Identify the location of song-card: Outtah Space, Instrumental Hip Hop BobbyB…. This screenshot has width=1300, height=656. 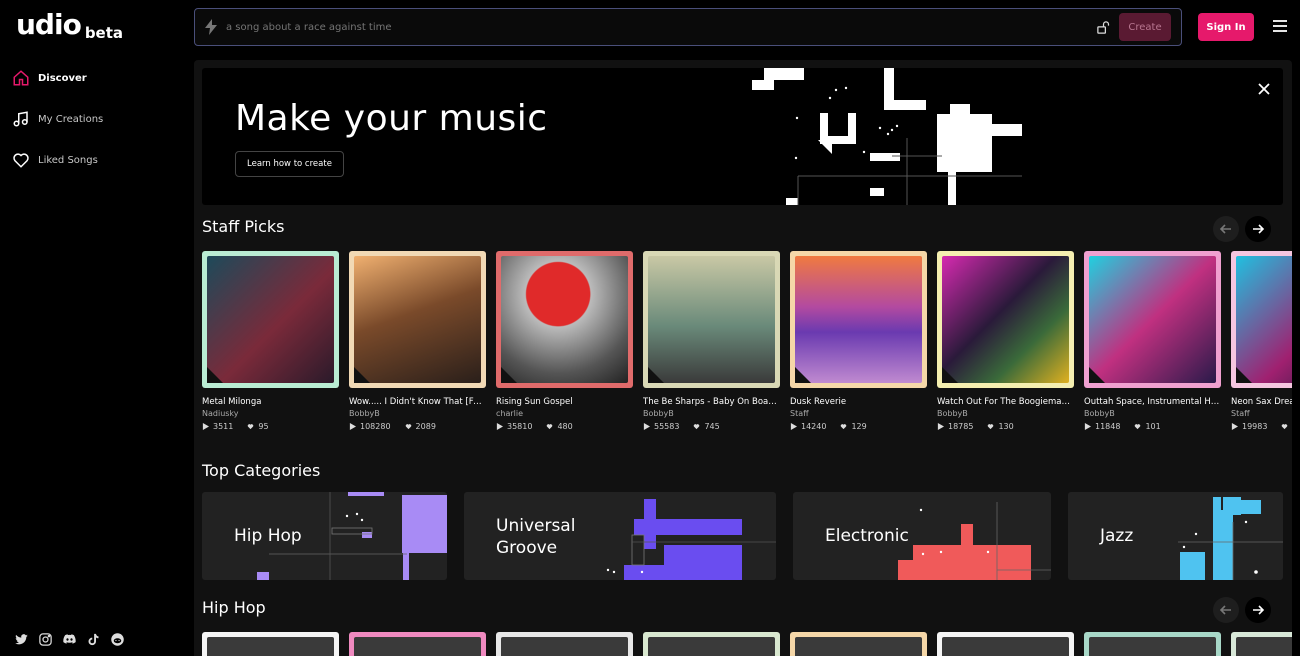
(1152, 341).